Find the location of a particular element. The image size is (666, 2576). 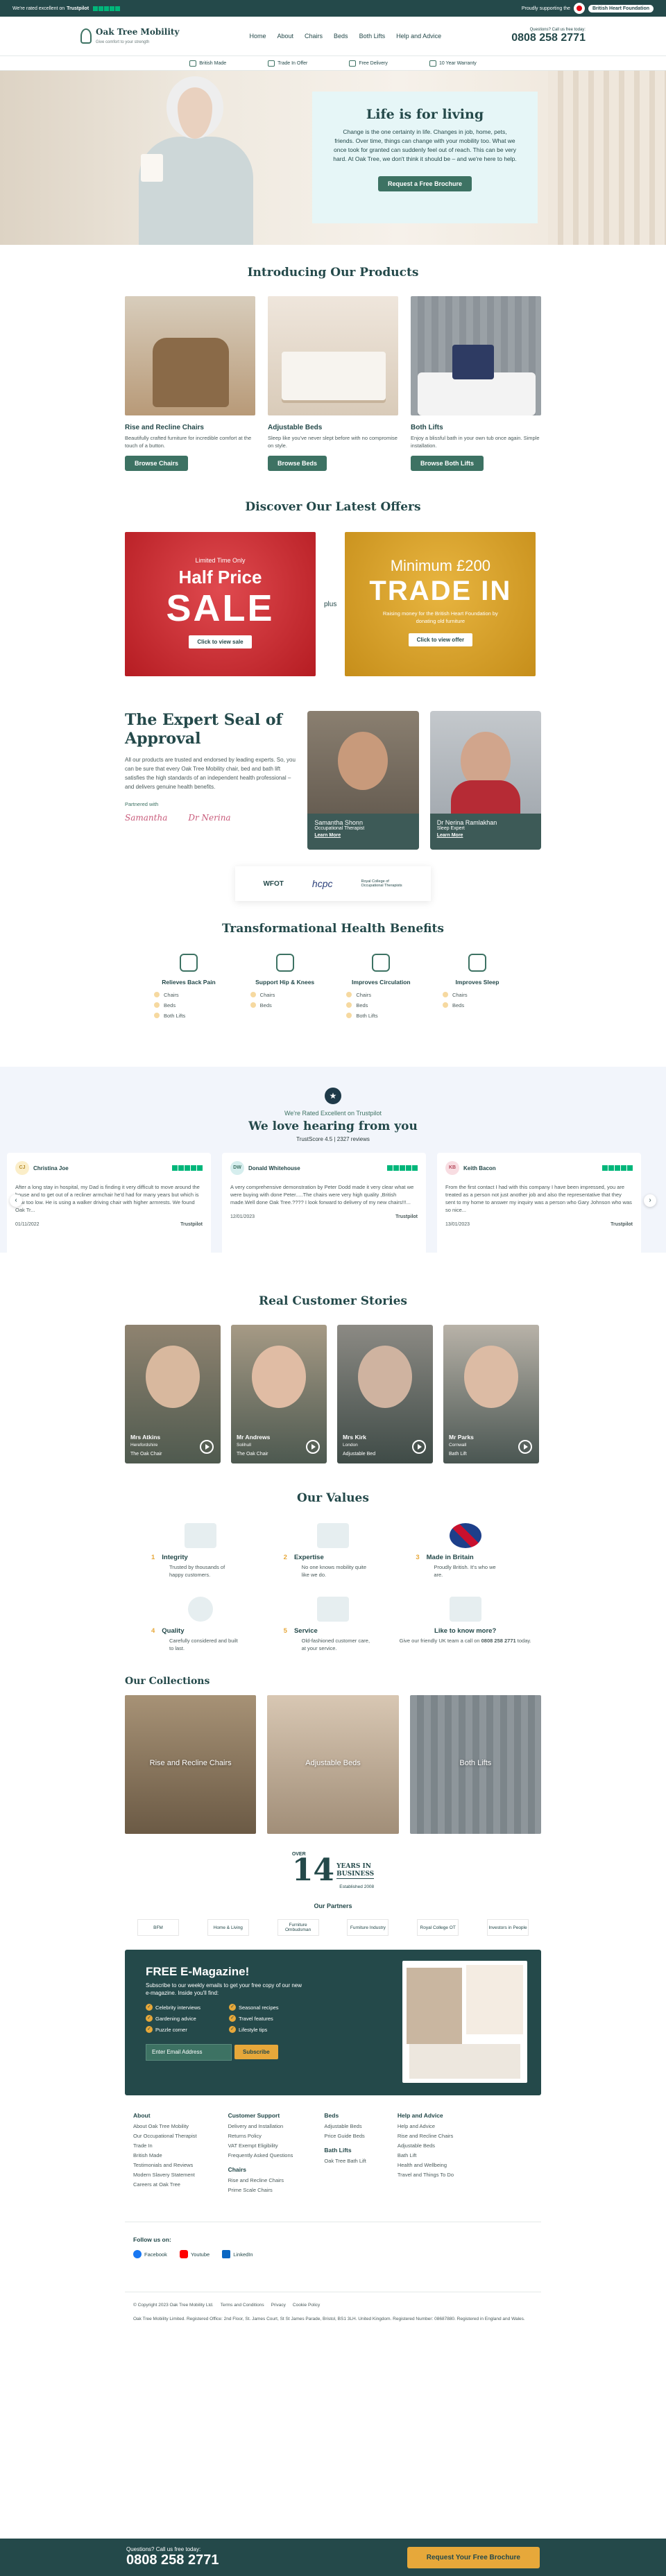

privacy-link: Privacy is located at coordinates (278, 2305).